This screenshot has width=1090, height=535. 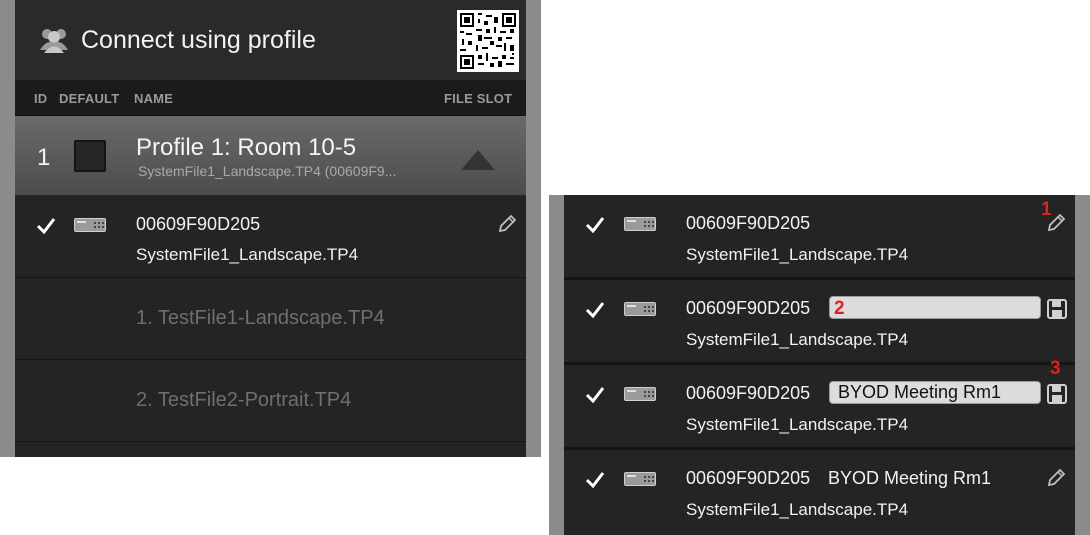 What do you see at coordinates (478, 160) in the screenshot?
I see `triangle-up-icon` at bounding box center [478, 160].